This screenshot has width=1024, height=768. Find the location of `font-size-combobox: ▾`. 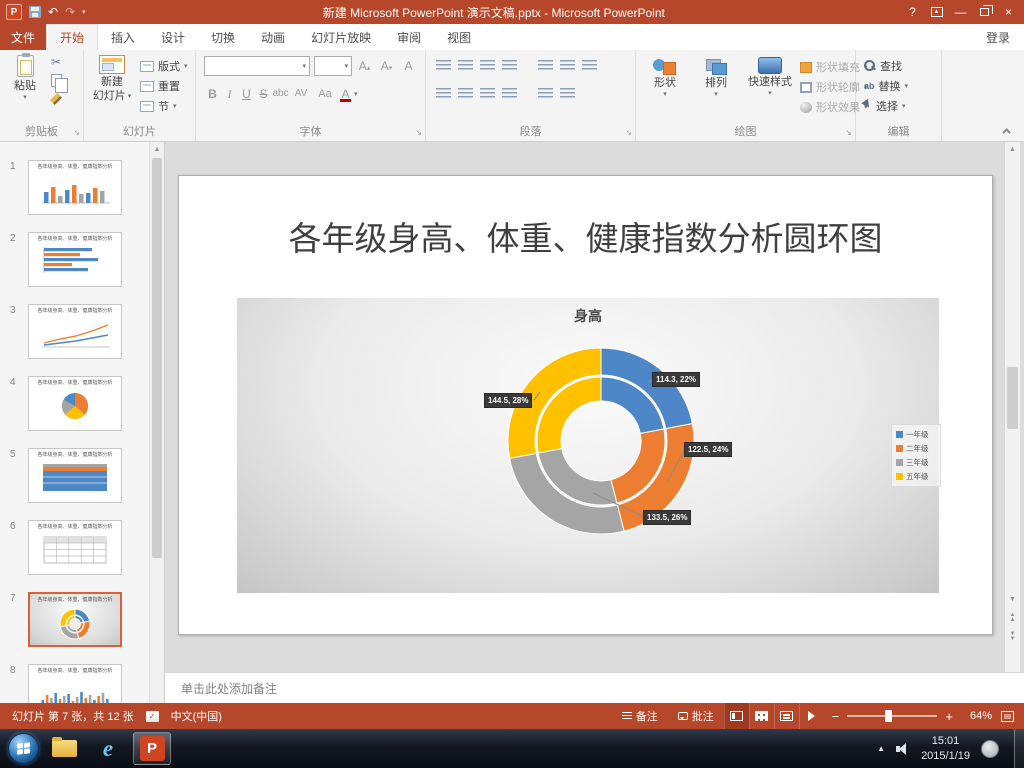

font-size-combobox: ▾ is located at coordinates (333, 66).